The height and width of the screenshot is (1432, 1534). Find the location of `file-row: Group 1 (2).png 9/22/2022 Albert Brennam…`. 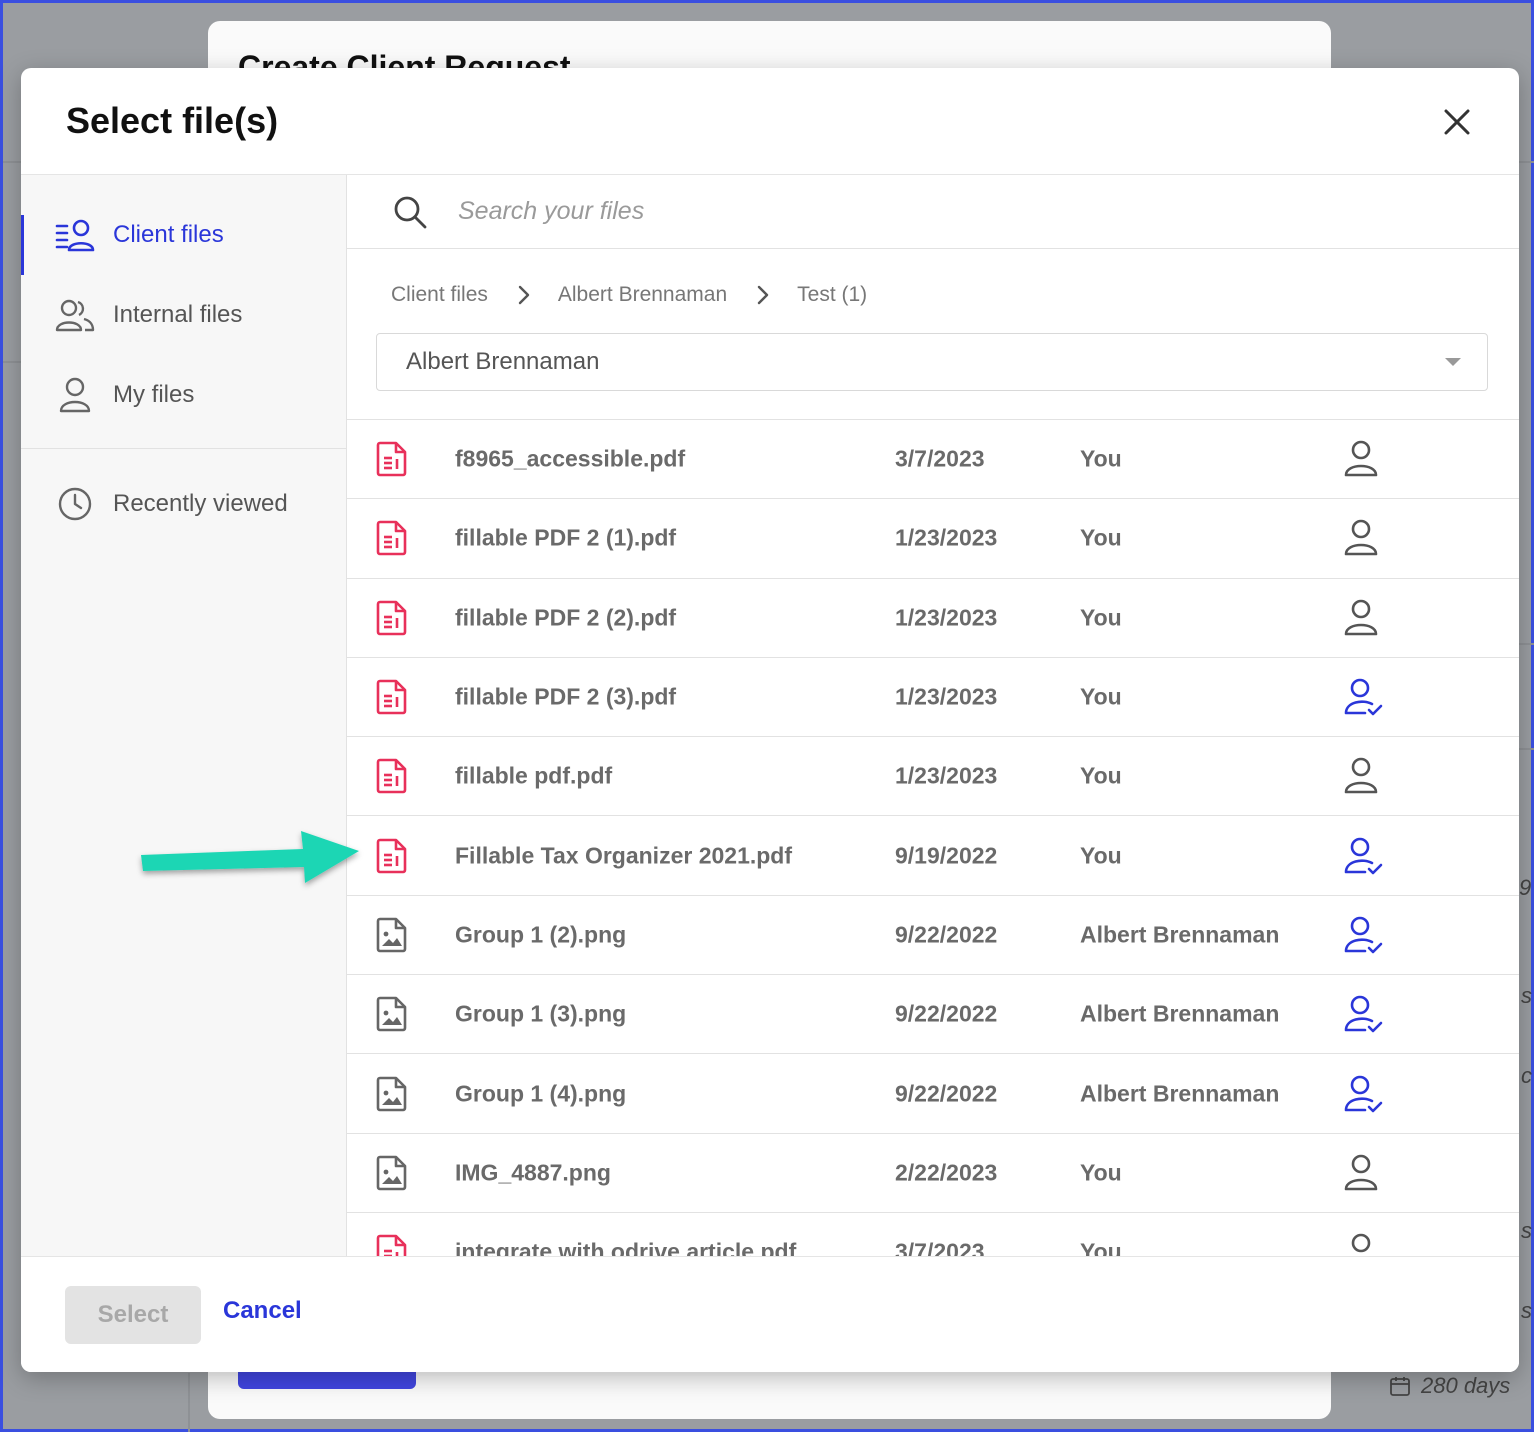

file-row: Group 1 (2).png 9/22/2022 Albert Brennam… is located at coordinates (933, 936).